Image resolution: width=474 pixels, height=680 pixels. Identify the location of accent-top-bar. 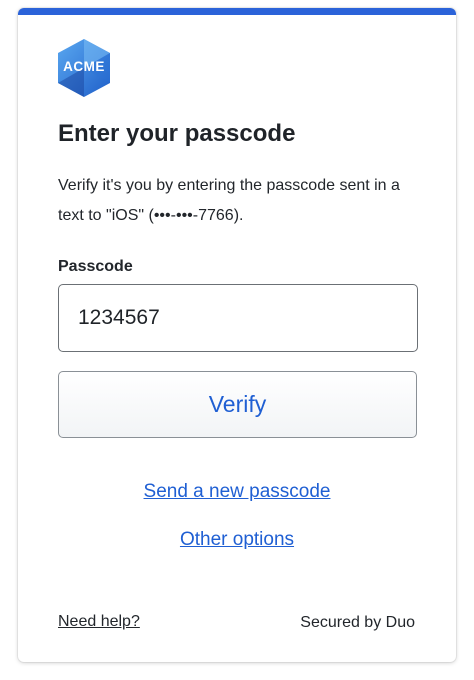
(237, 11).